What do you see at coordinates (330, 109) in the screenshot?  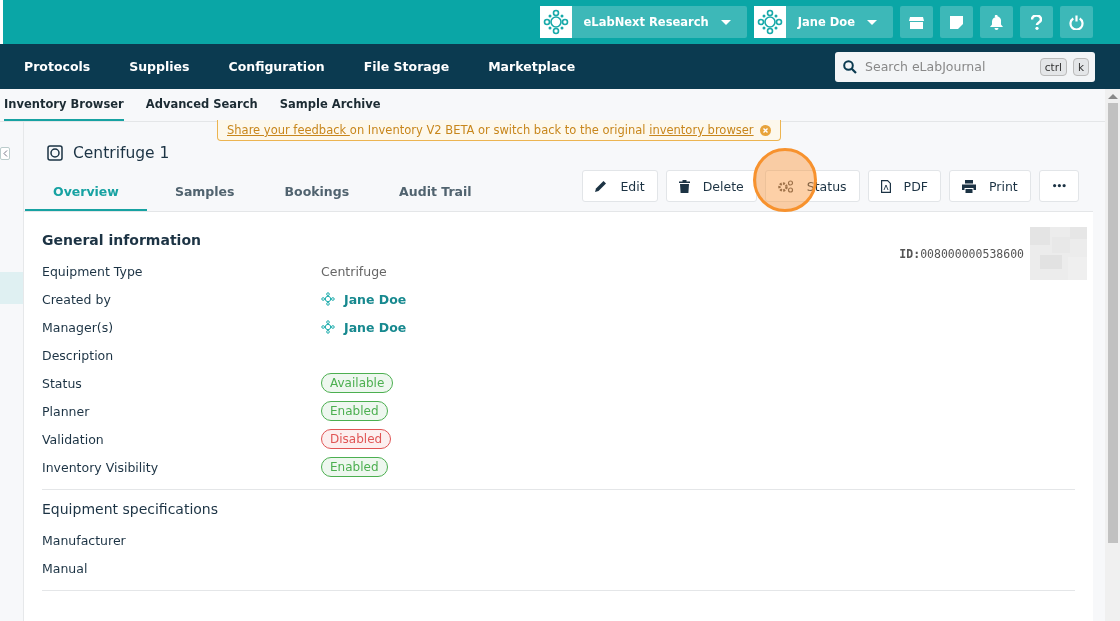 I see `subnav-tab: Sample Archive` at bounding box center [330, 109].